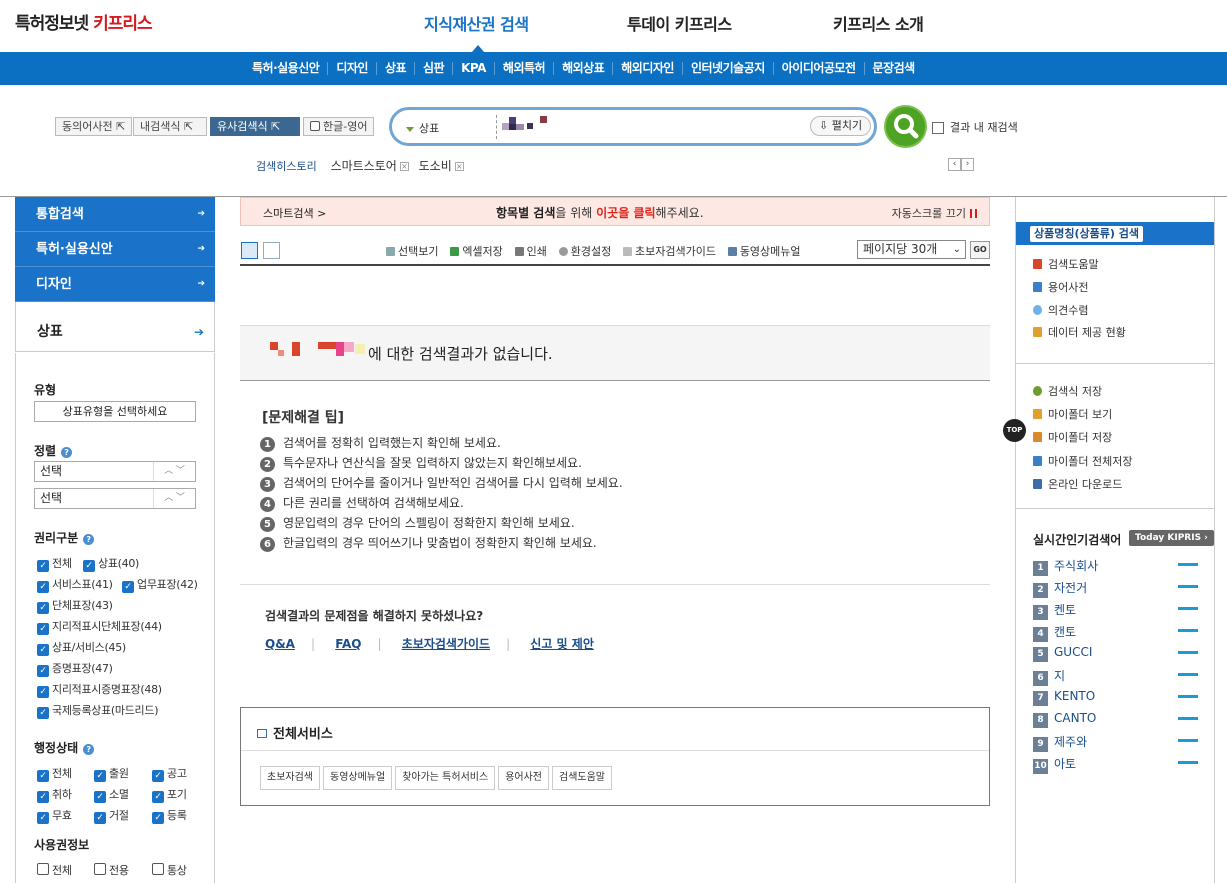  I want to click on online-download-link: 온라인 다운로드, so click(1077, 484).